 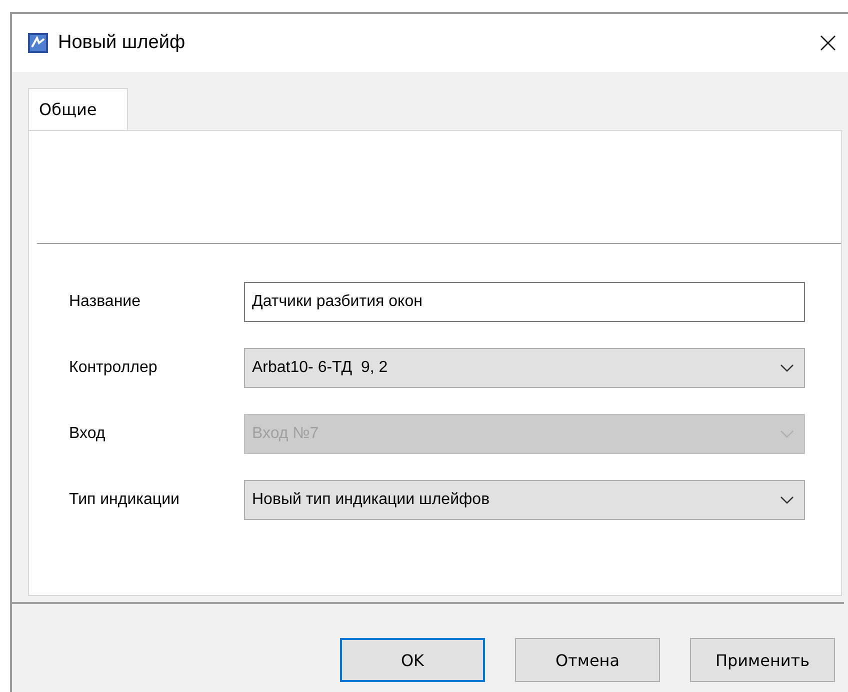 What do you see at coordinates (113, 368) in the screenshot?
I see `field-label: Контроллер` at bounding box center [113, 368].